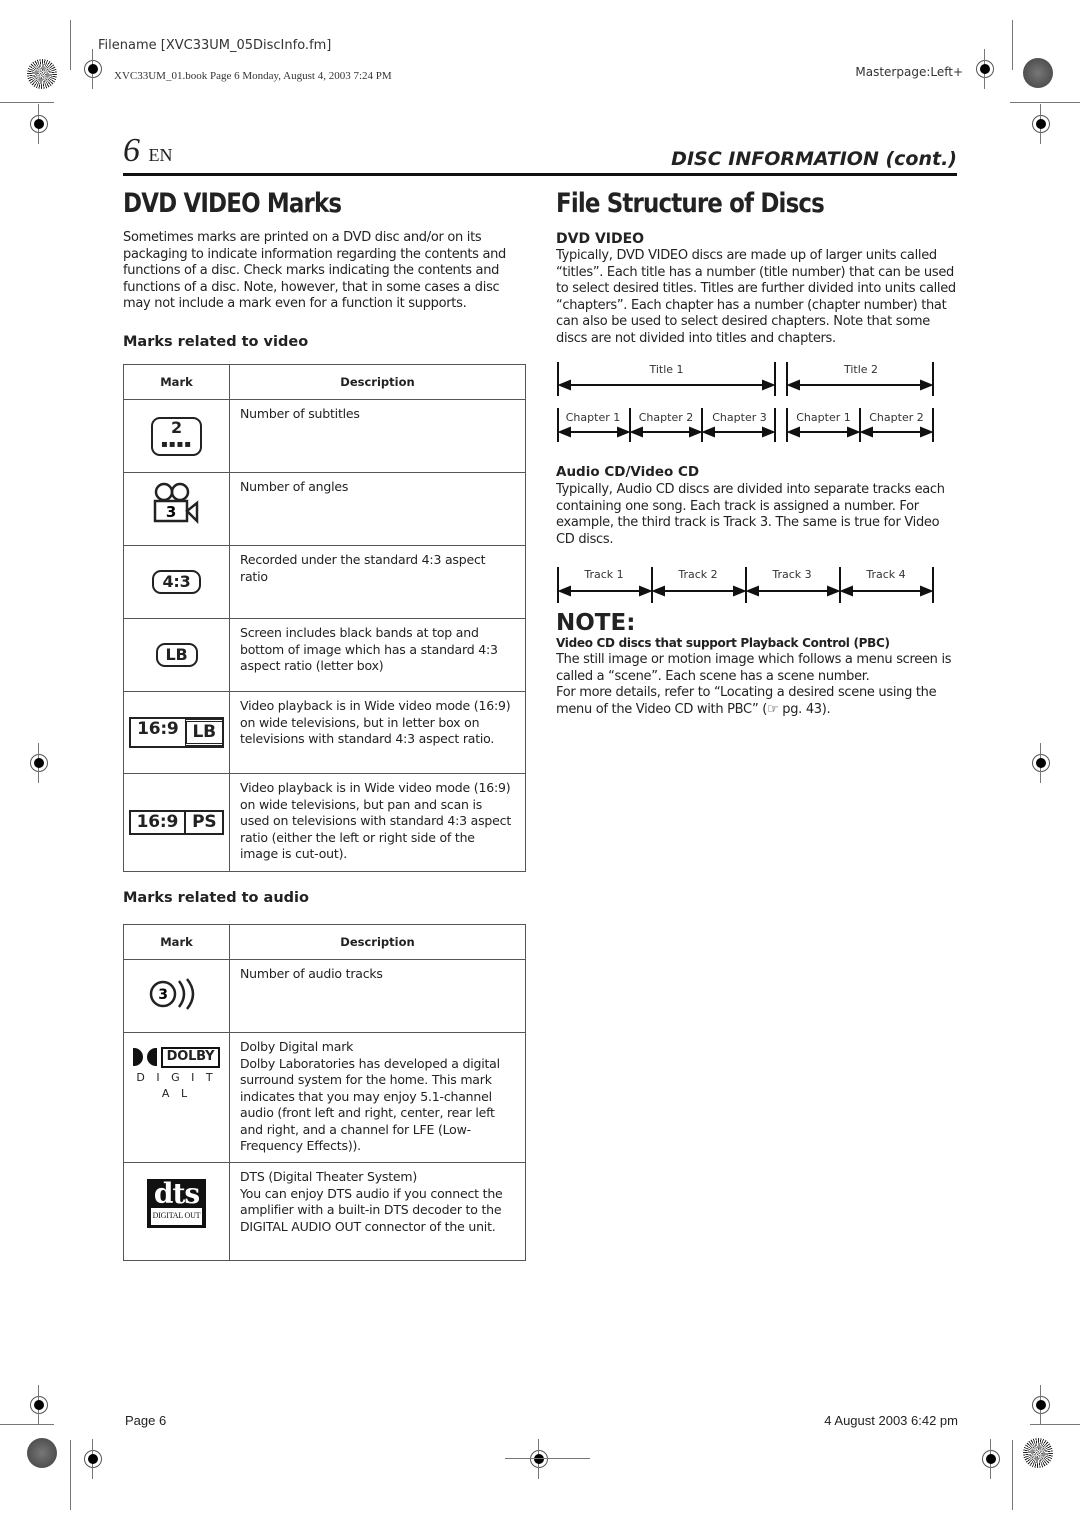 The image size is (1080, 1528). What do you see at coordinates (232, 203) in the screenshot?
I see `left-title: DVD VIDEO Marks` at bounding box center [232, 203].